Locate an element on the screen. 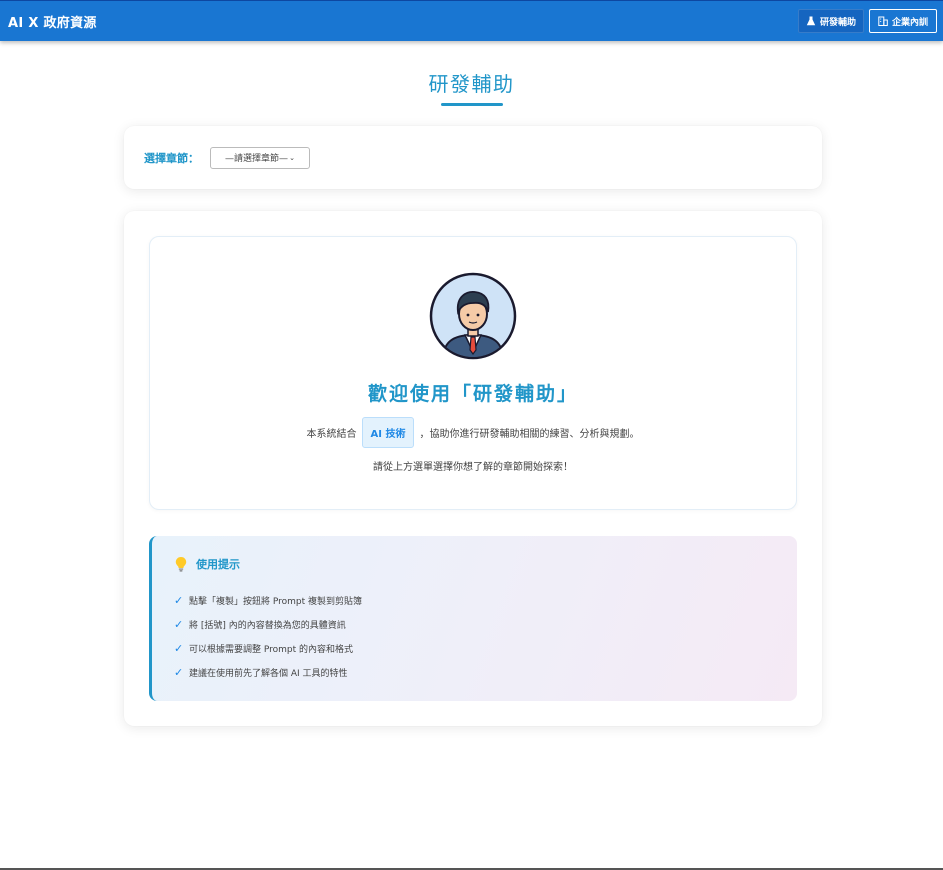  businessman-avatar-icon is located at coordinates (473, 316).